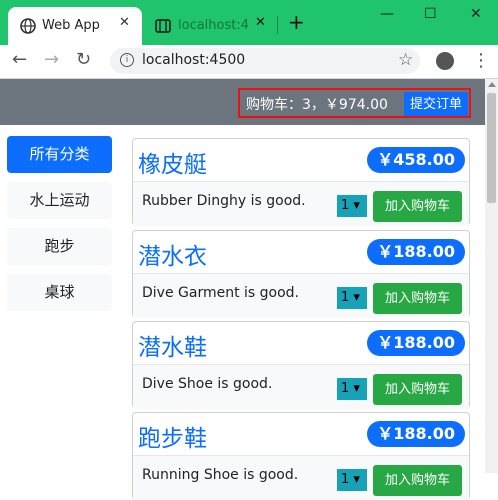 The image size is (498, 500). Describe the element at coordinates (405, 60) in the screenshot. I see `star-icon: ☆` at that location.